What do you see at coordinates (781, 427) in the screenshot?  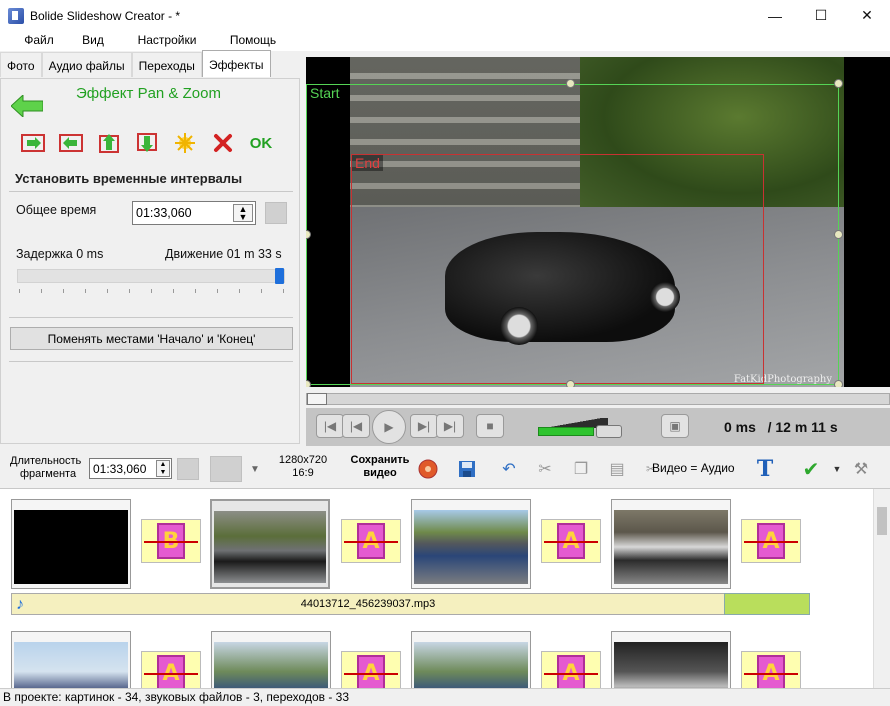 I see `time-readout: 0 ms / 12 m 11 s` at bounding box center [781, 427].